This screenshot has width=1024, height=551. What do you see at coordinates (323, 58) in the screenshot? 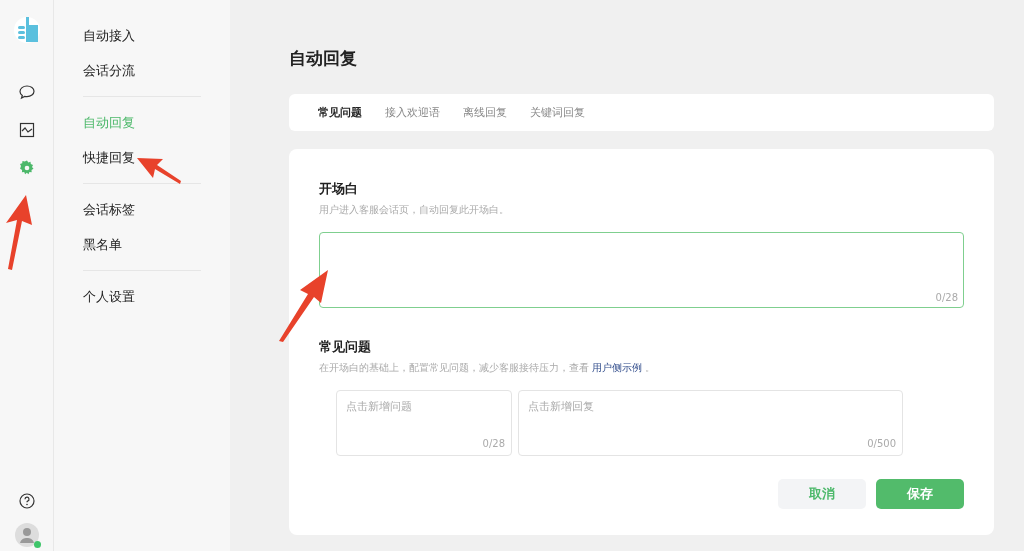
I see `page-title: 自动回复` at bounding box center [323, 58].